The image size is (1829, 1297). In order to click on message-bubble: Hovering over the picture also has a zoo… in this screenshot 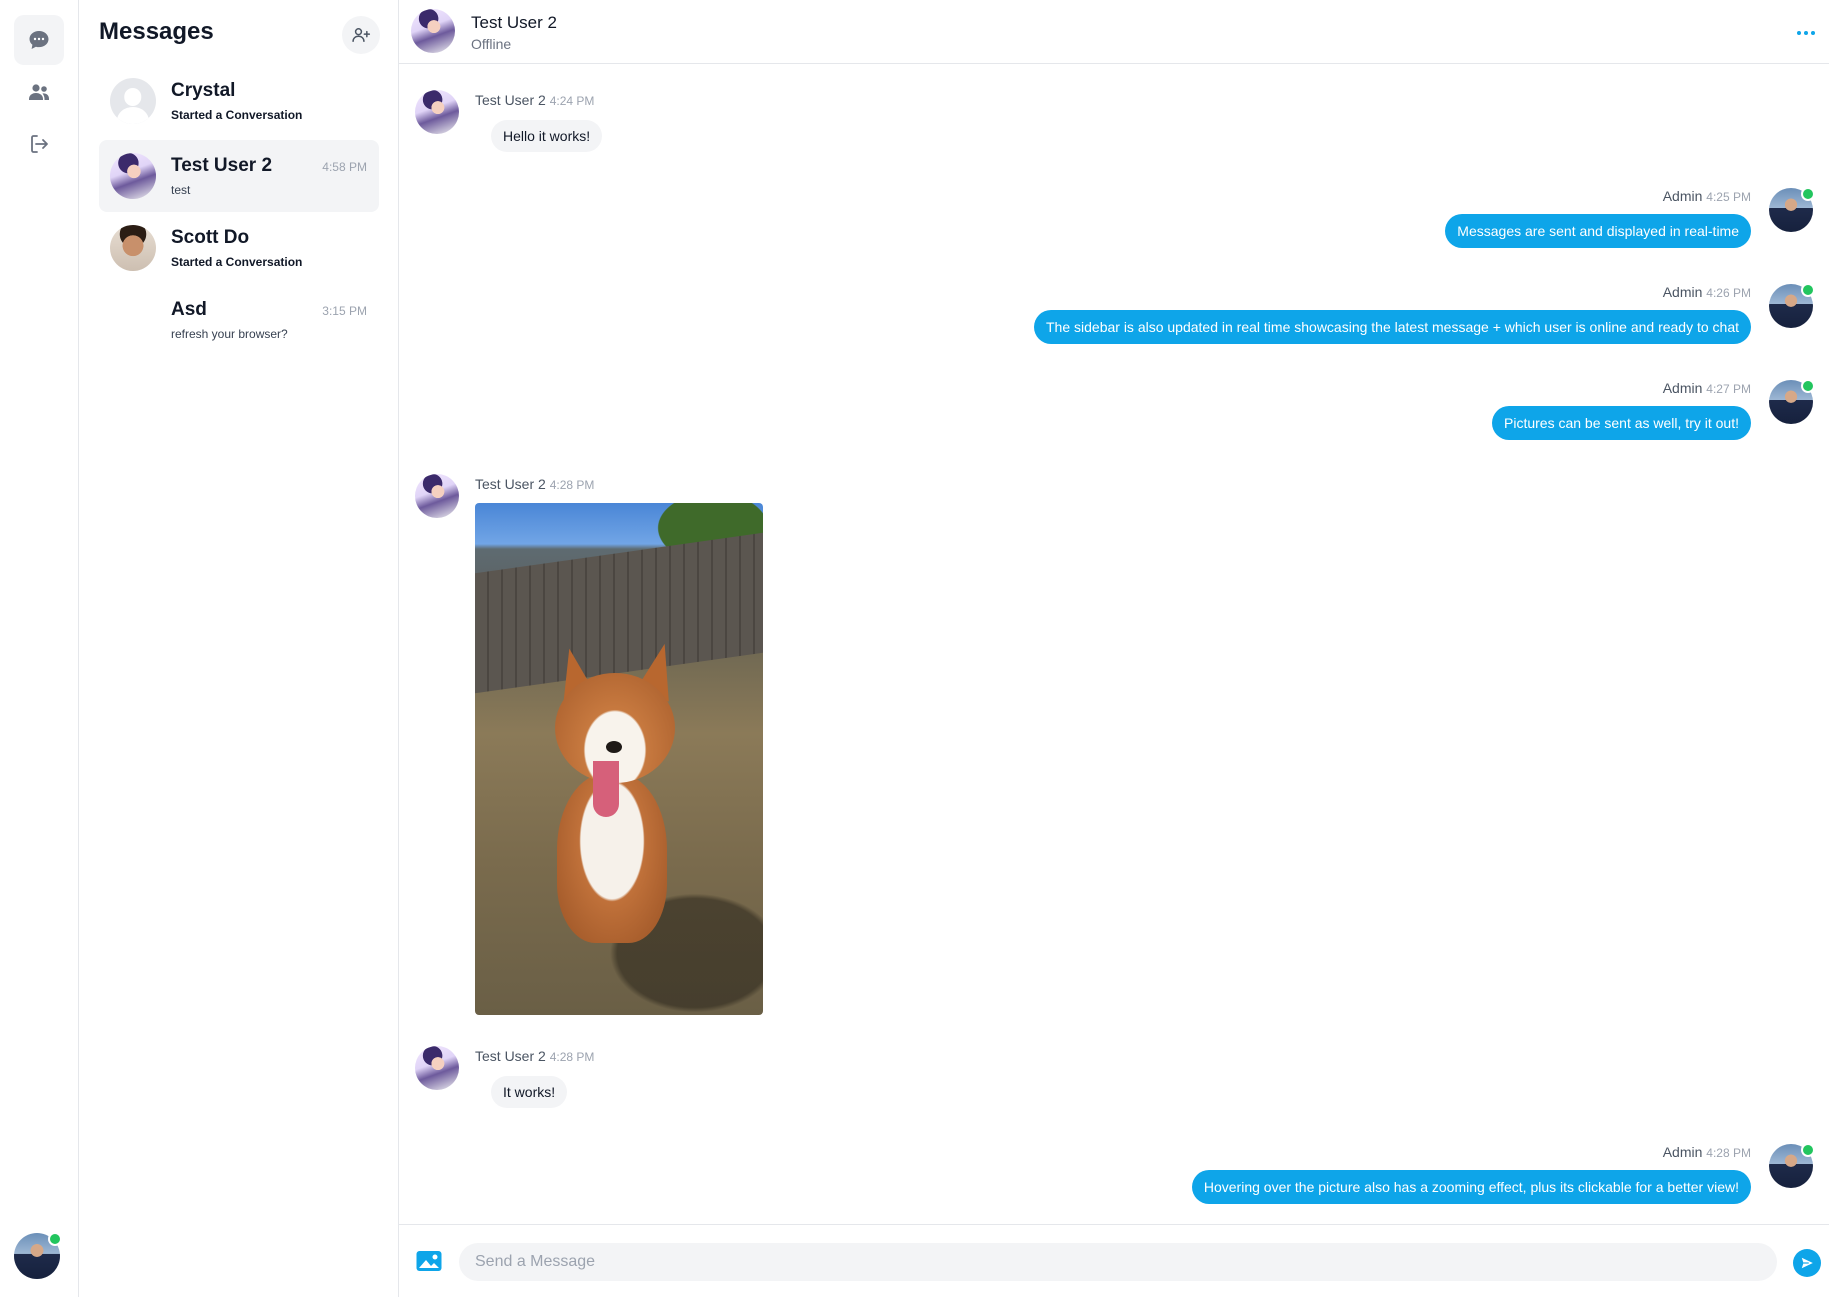, I will do `click(1471, 1187)`.